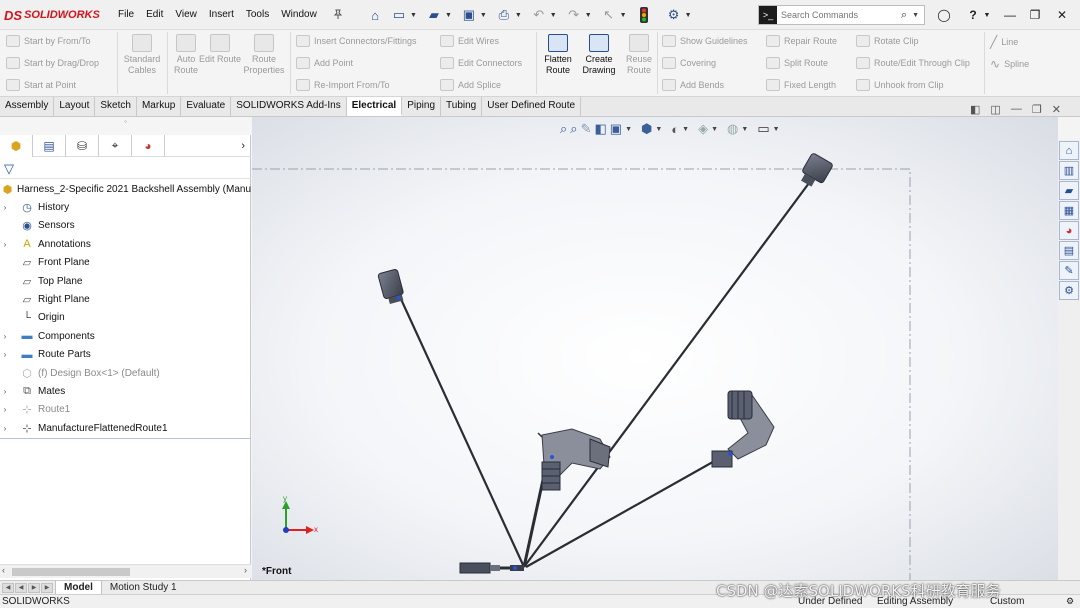 Image resolution: width=1080 pixels, height=608 pixels. Describe the element at coordinates (125, 336) in the screenshot. I see `tree-item-components: › ▬ Components` at that location.